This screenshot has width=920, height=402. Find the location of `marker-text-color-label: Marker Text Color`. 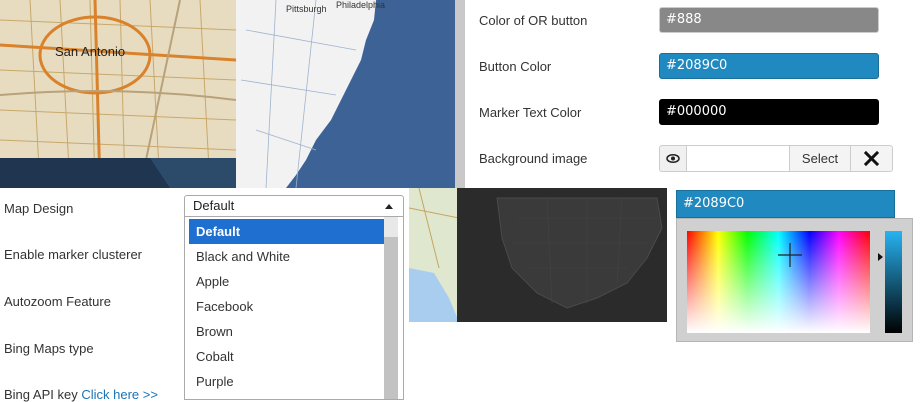

marker-text-color-label: Marker Text Color is located at coordinates (530, 112).